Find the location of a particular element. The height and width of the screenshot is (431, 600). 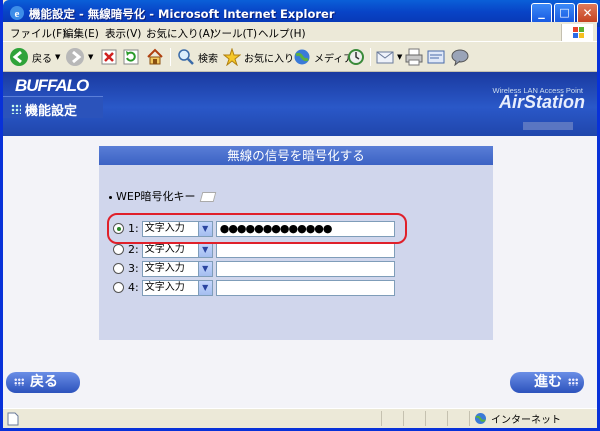

forward-arrow-icon is located at coordinates (75, 57).